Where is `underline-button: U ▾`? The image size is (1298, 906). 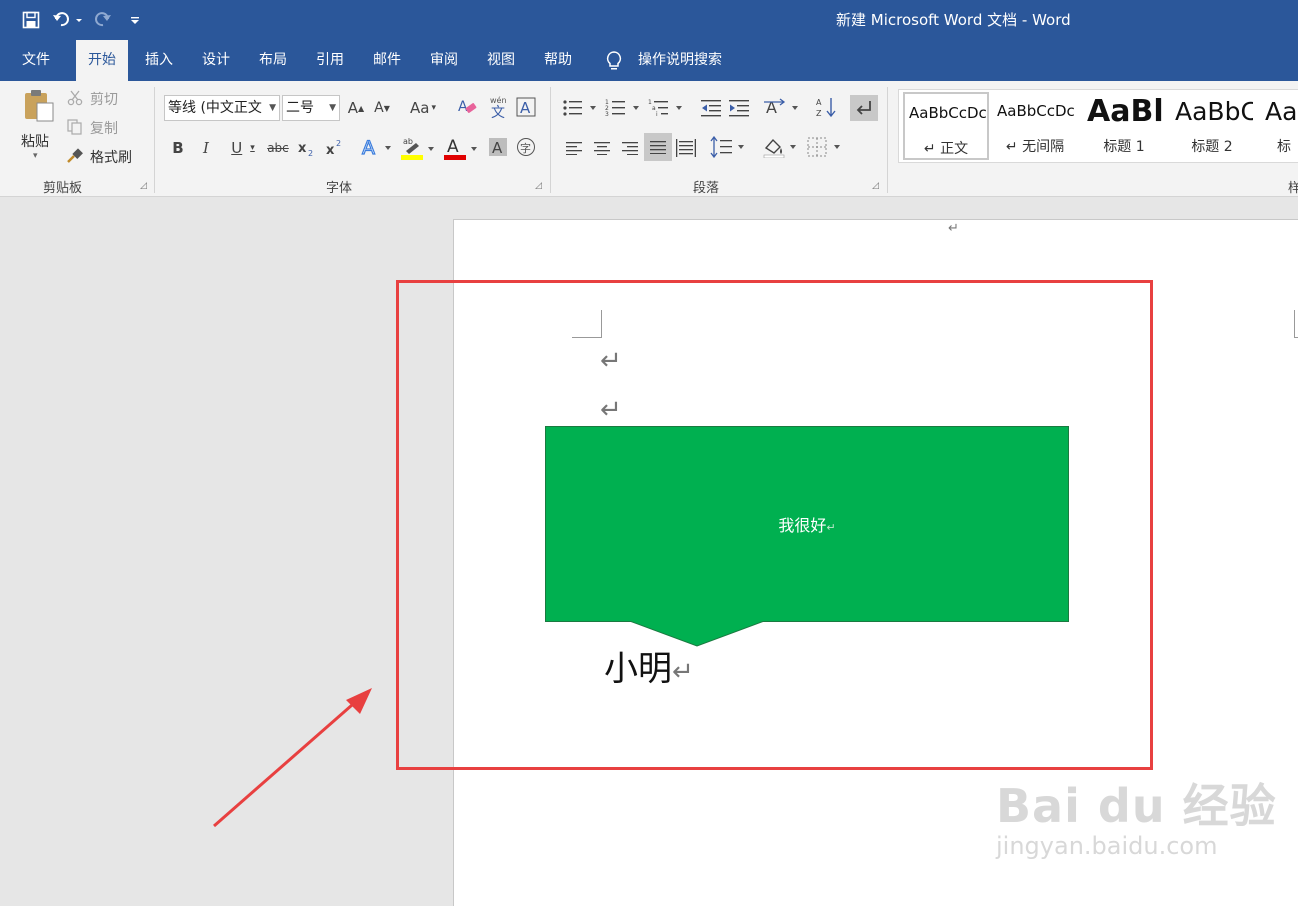 underline-button: U ▾ is located at coordinates (243, 148).